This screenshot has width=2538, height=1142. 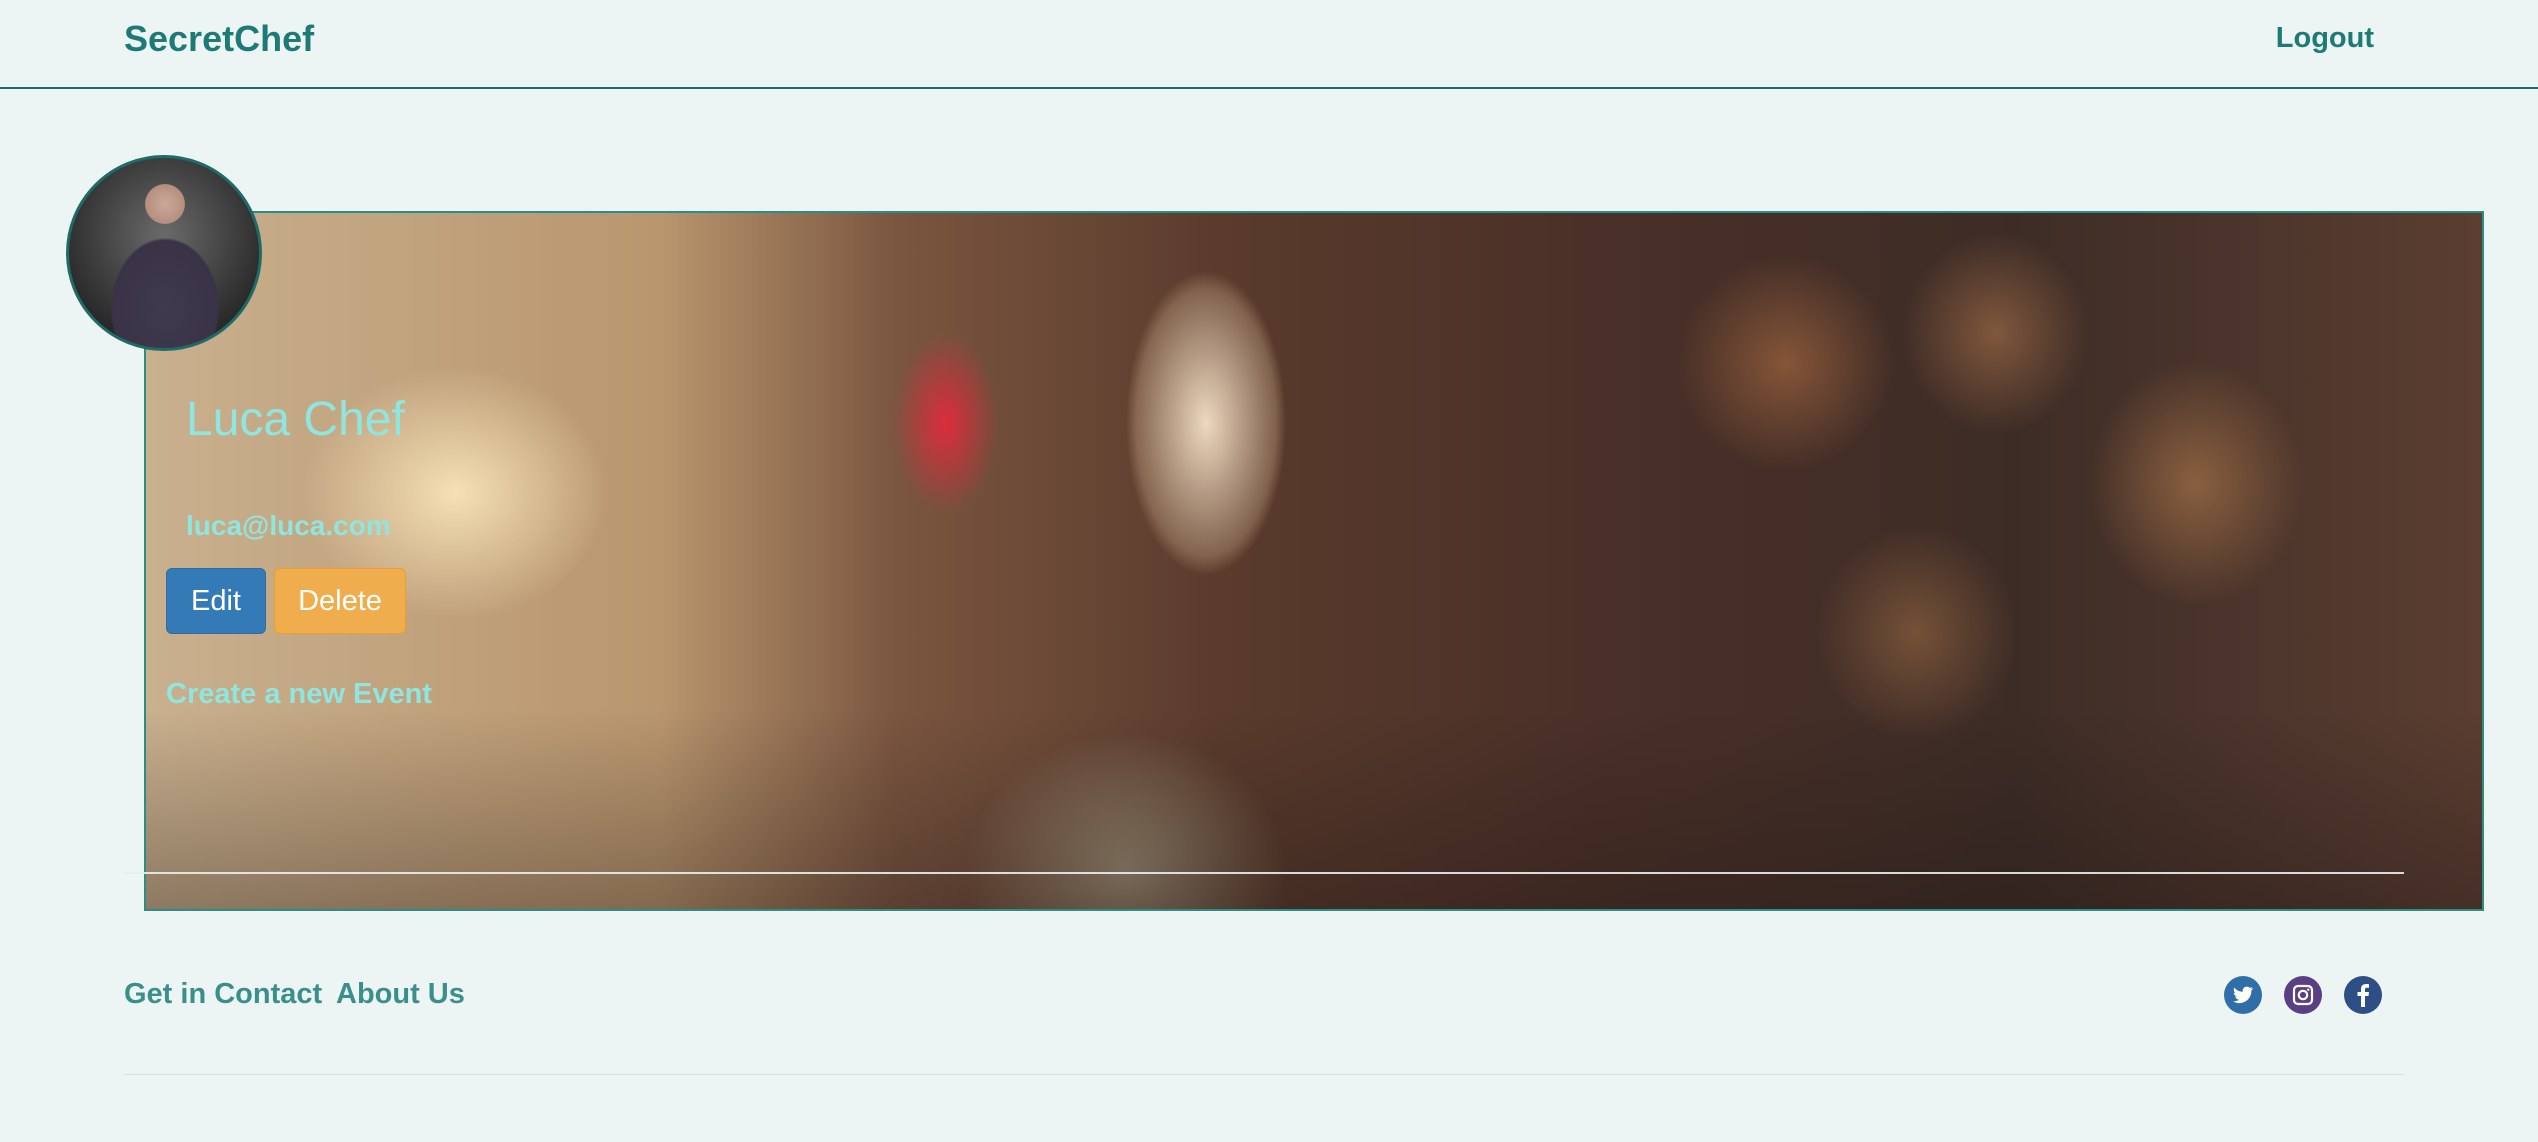 I want to click on logout-link: Logout, so click(x=2325, y=38).